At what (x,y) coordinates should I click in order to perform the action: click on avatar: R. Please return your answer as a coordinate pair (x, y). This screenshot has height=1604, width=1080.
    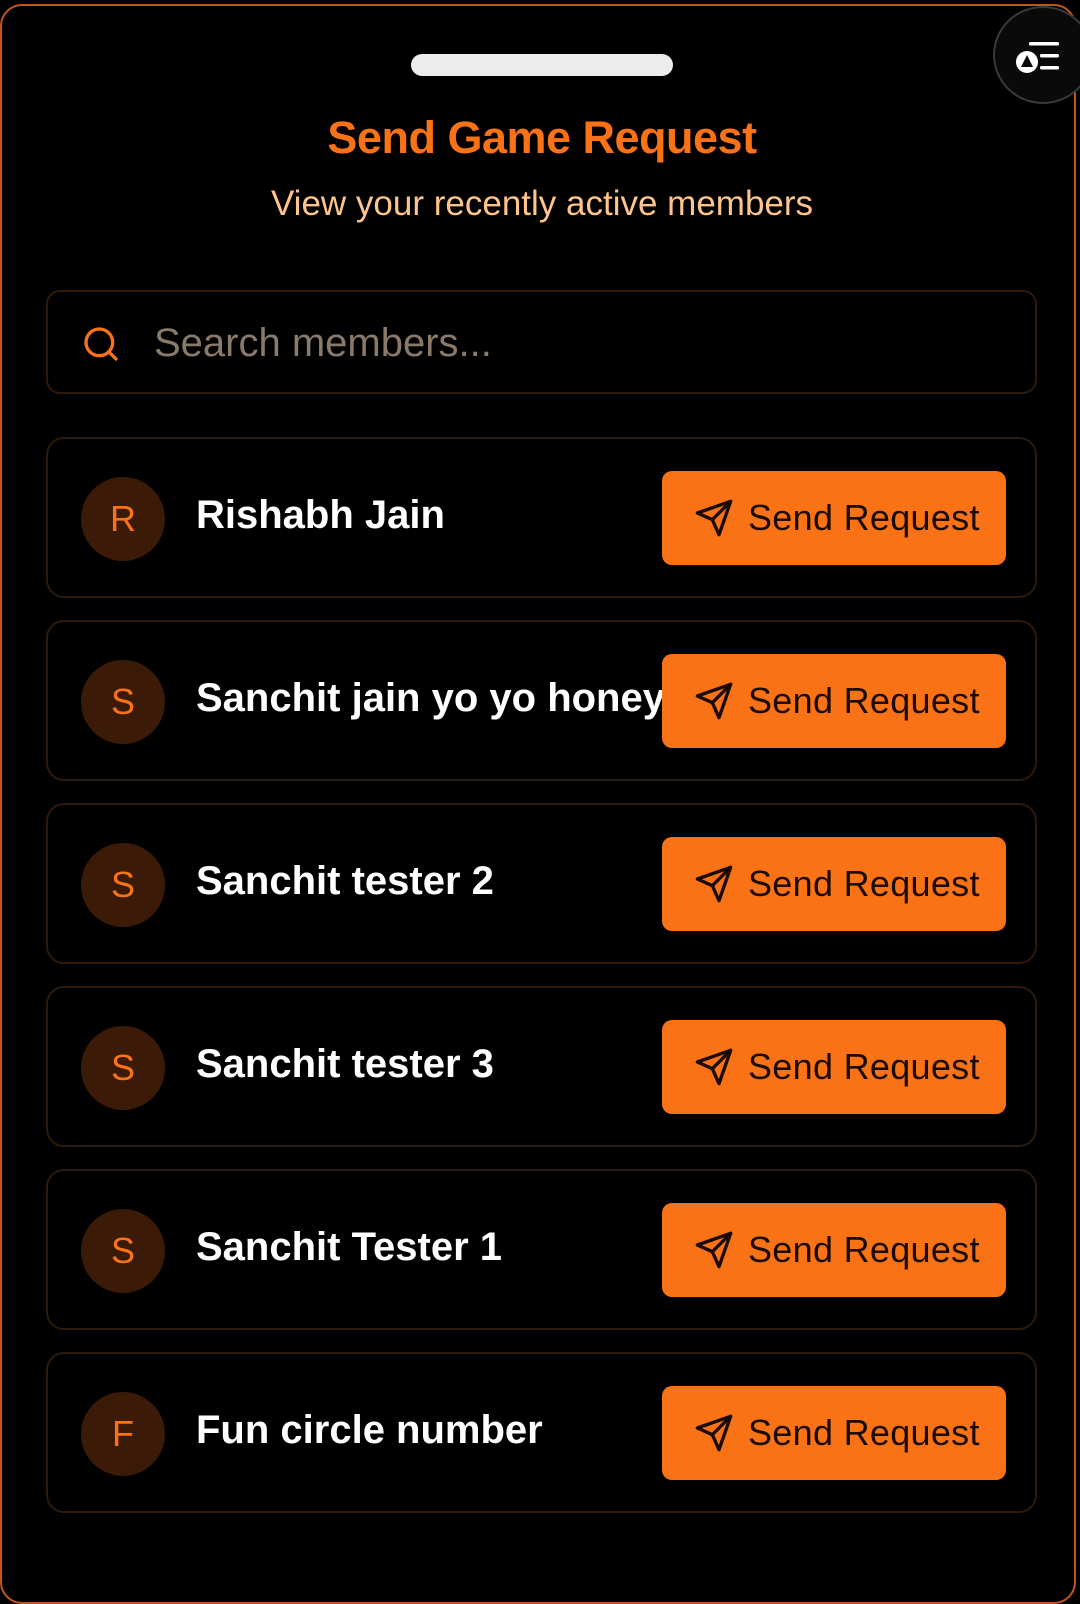
    Looking at the image, I should click on (123, 519).